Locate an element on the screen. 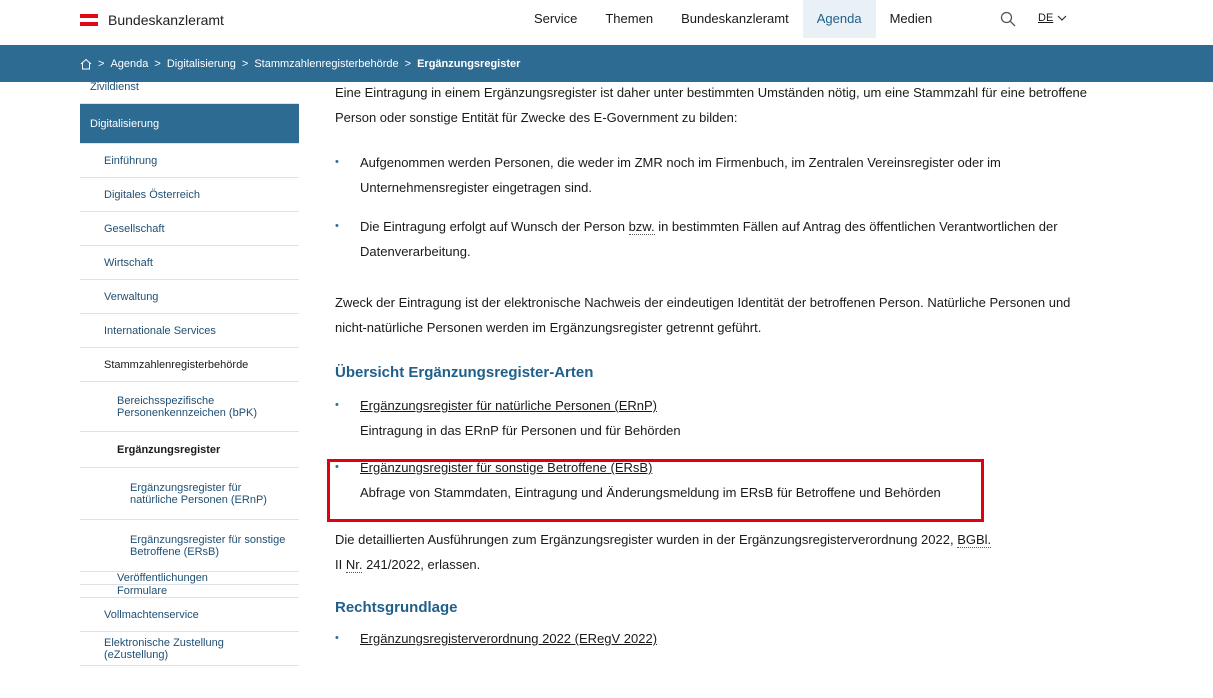  sidebar-item-digitalisierung: Digitalisierung is located at coordinates (189, 124).